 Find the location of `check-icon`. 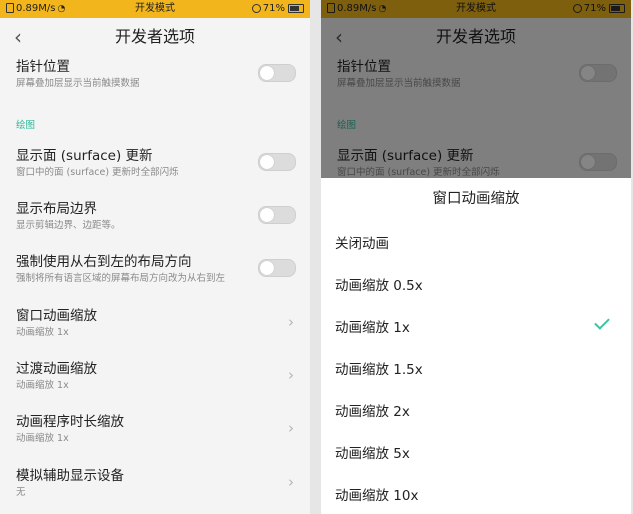

check-icon is located at coordinates (602, 322).